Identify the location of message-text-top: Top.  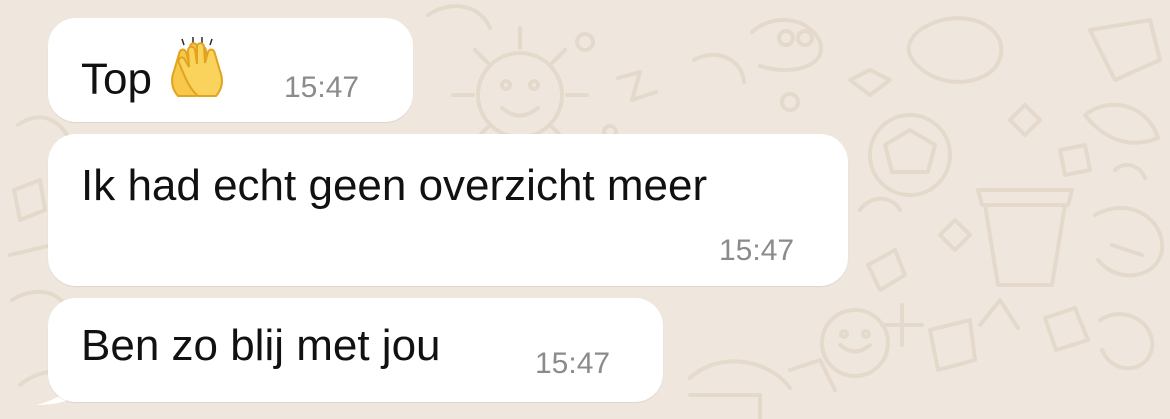
(154, 78).